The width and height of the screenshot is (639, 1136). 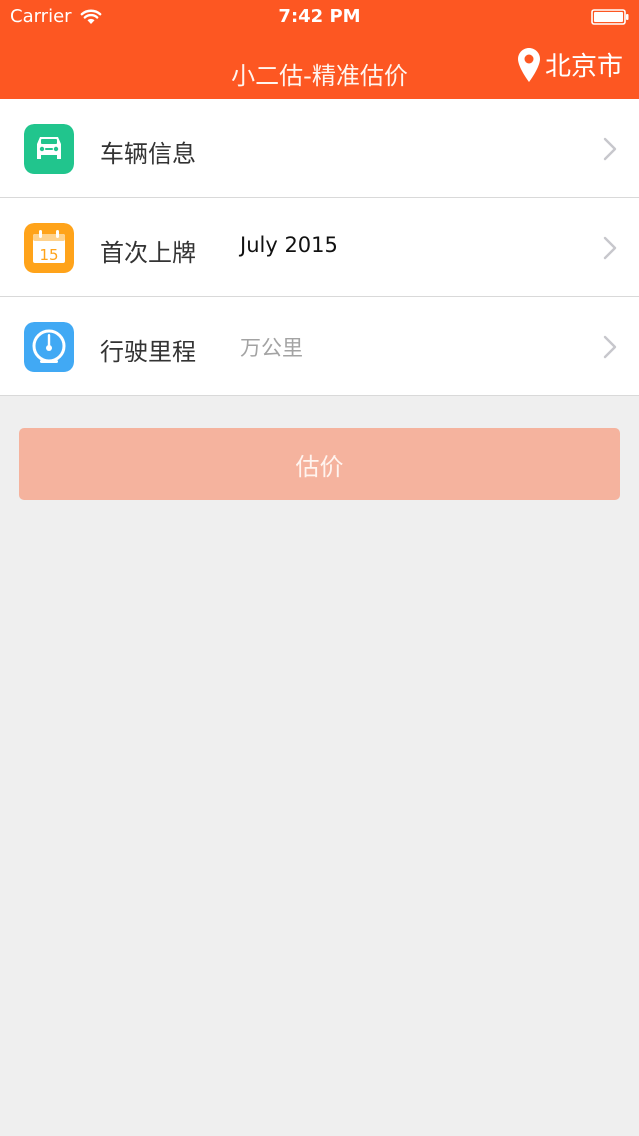 What do you see at coordinates (48, 255) in the screenshot?
I see `calendar-day-number: 15` at bounding box center [48, 255].